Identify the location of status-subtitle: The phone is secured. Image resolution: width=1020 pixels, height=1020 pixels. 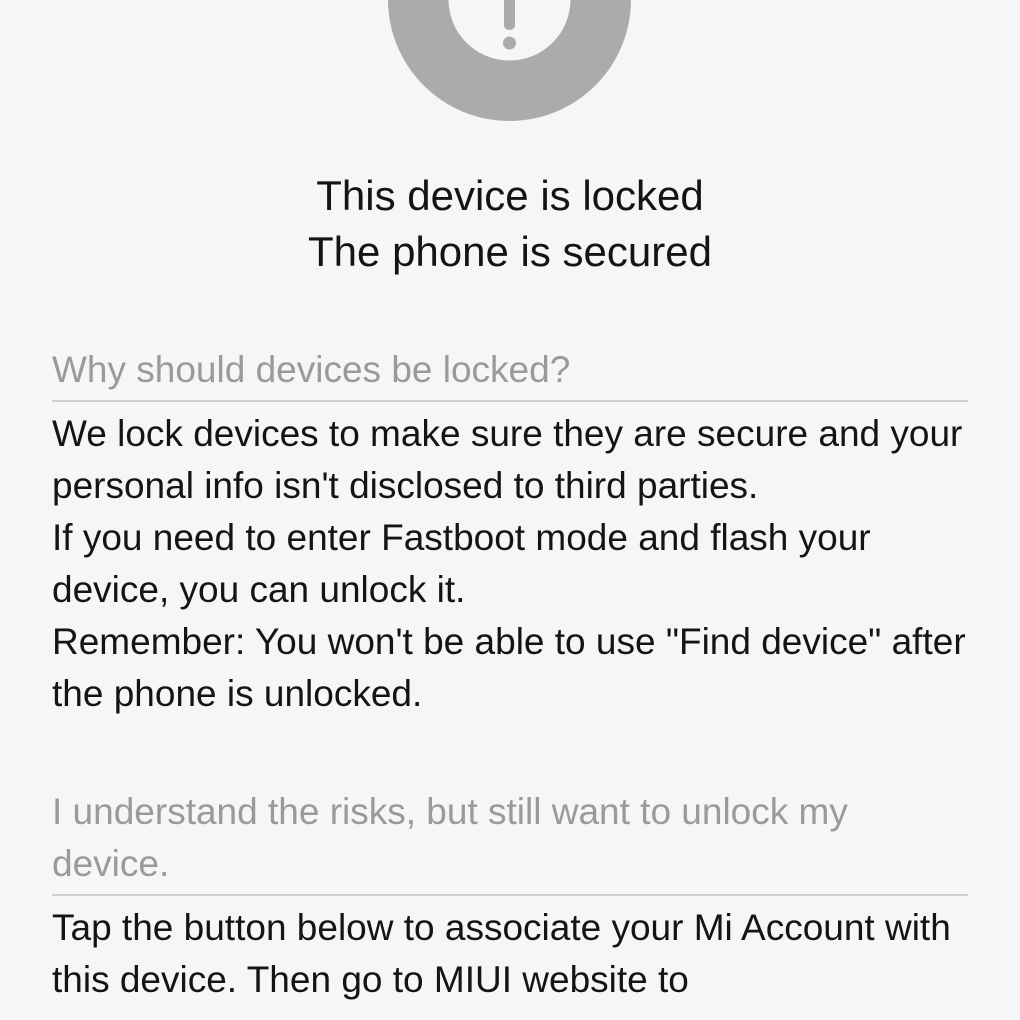
(510, 251).